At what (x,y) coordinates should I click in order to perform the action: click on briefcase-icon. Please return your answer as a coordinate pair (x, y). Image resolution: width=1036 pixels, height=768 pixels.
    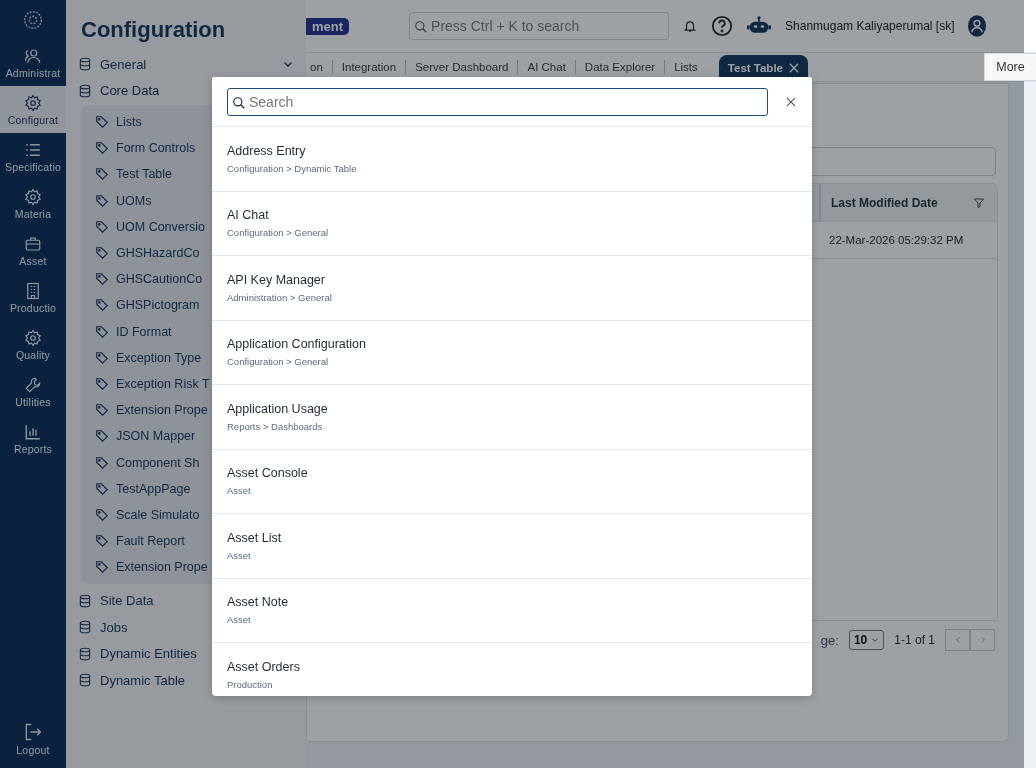
    Looking at the image, I should click on (33, 243).